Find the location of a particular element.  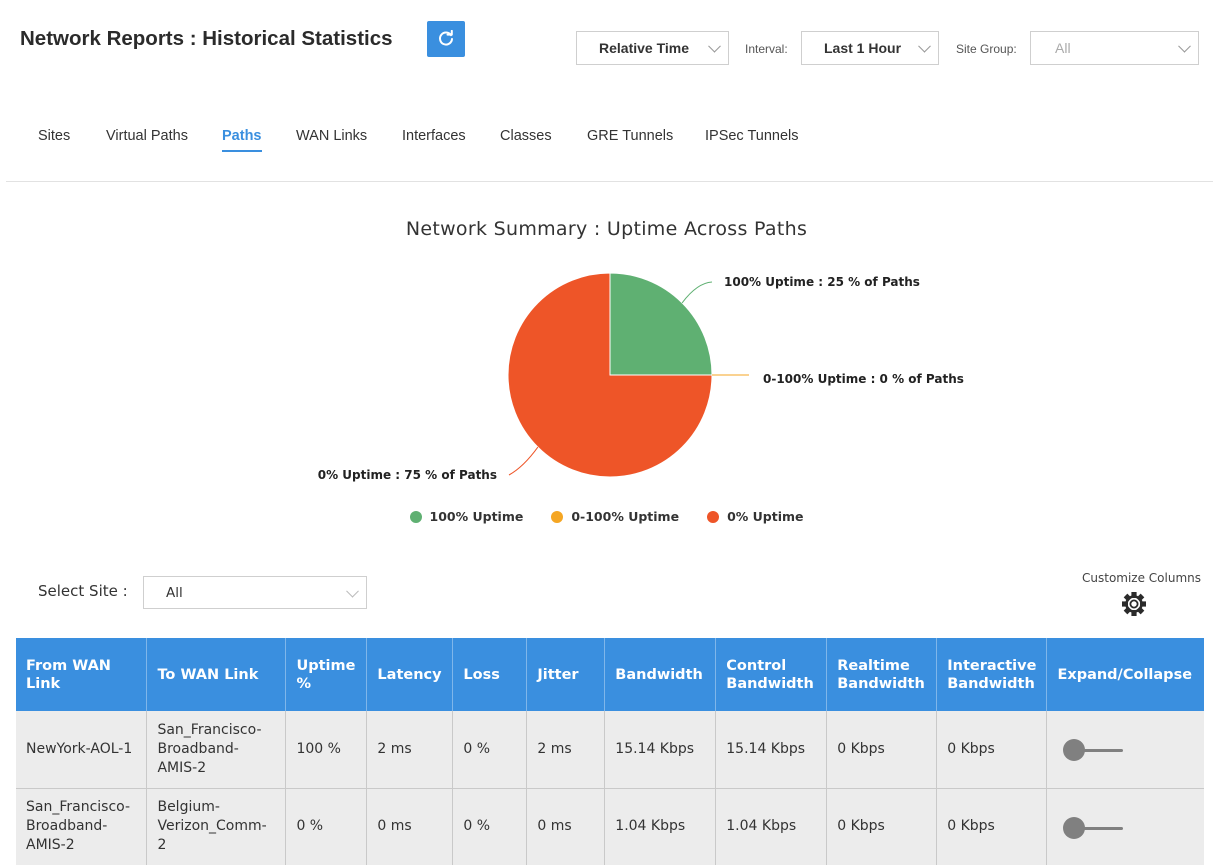

column-header-to-wan-link: To WAN Link is located at coordinates (216, 674).